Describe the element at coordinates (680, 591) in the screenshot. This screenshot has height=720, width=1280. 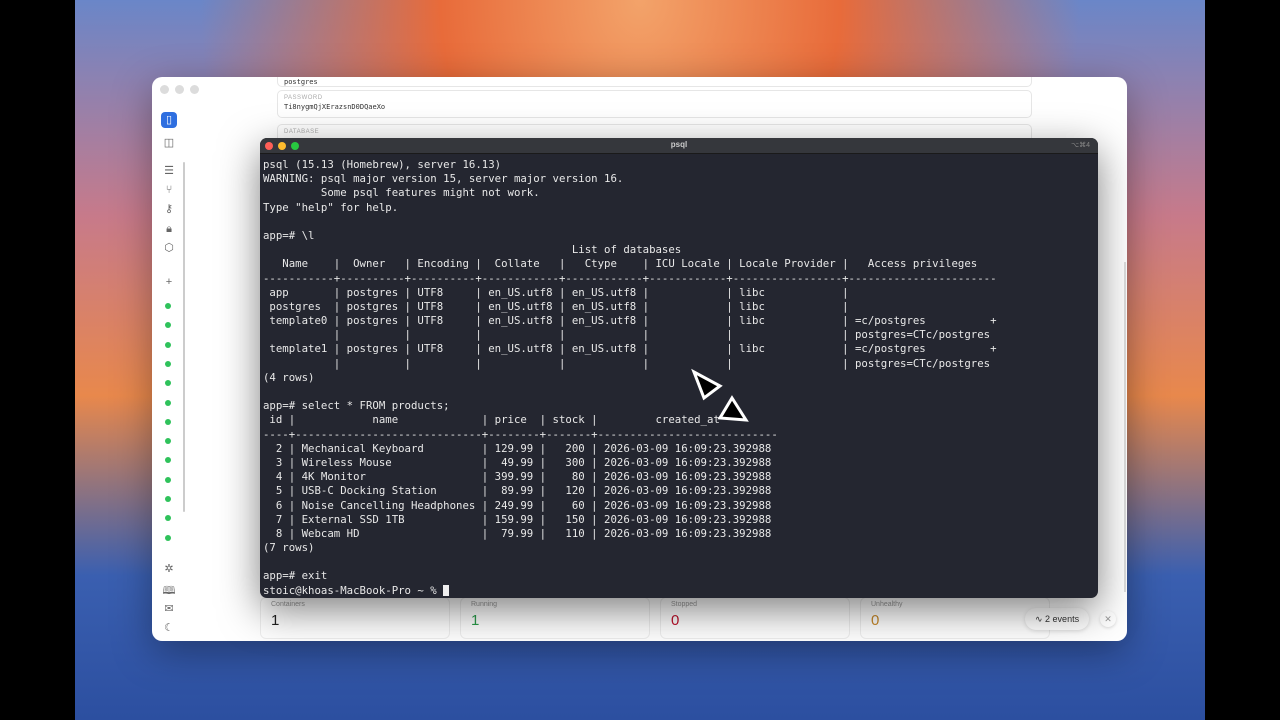
I see `terminal-prompt-line: stoic@khoas-MacBook-Pro ~ %` at that location.